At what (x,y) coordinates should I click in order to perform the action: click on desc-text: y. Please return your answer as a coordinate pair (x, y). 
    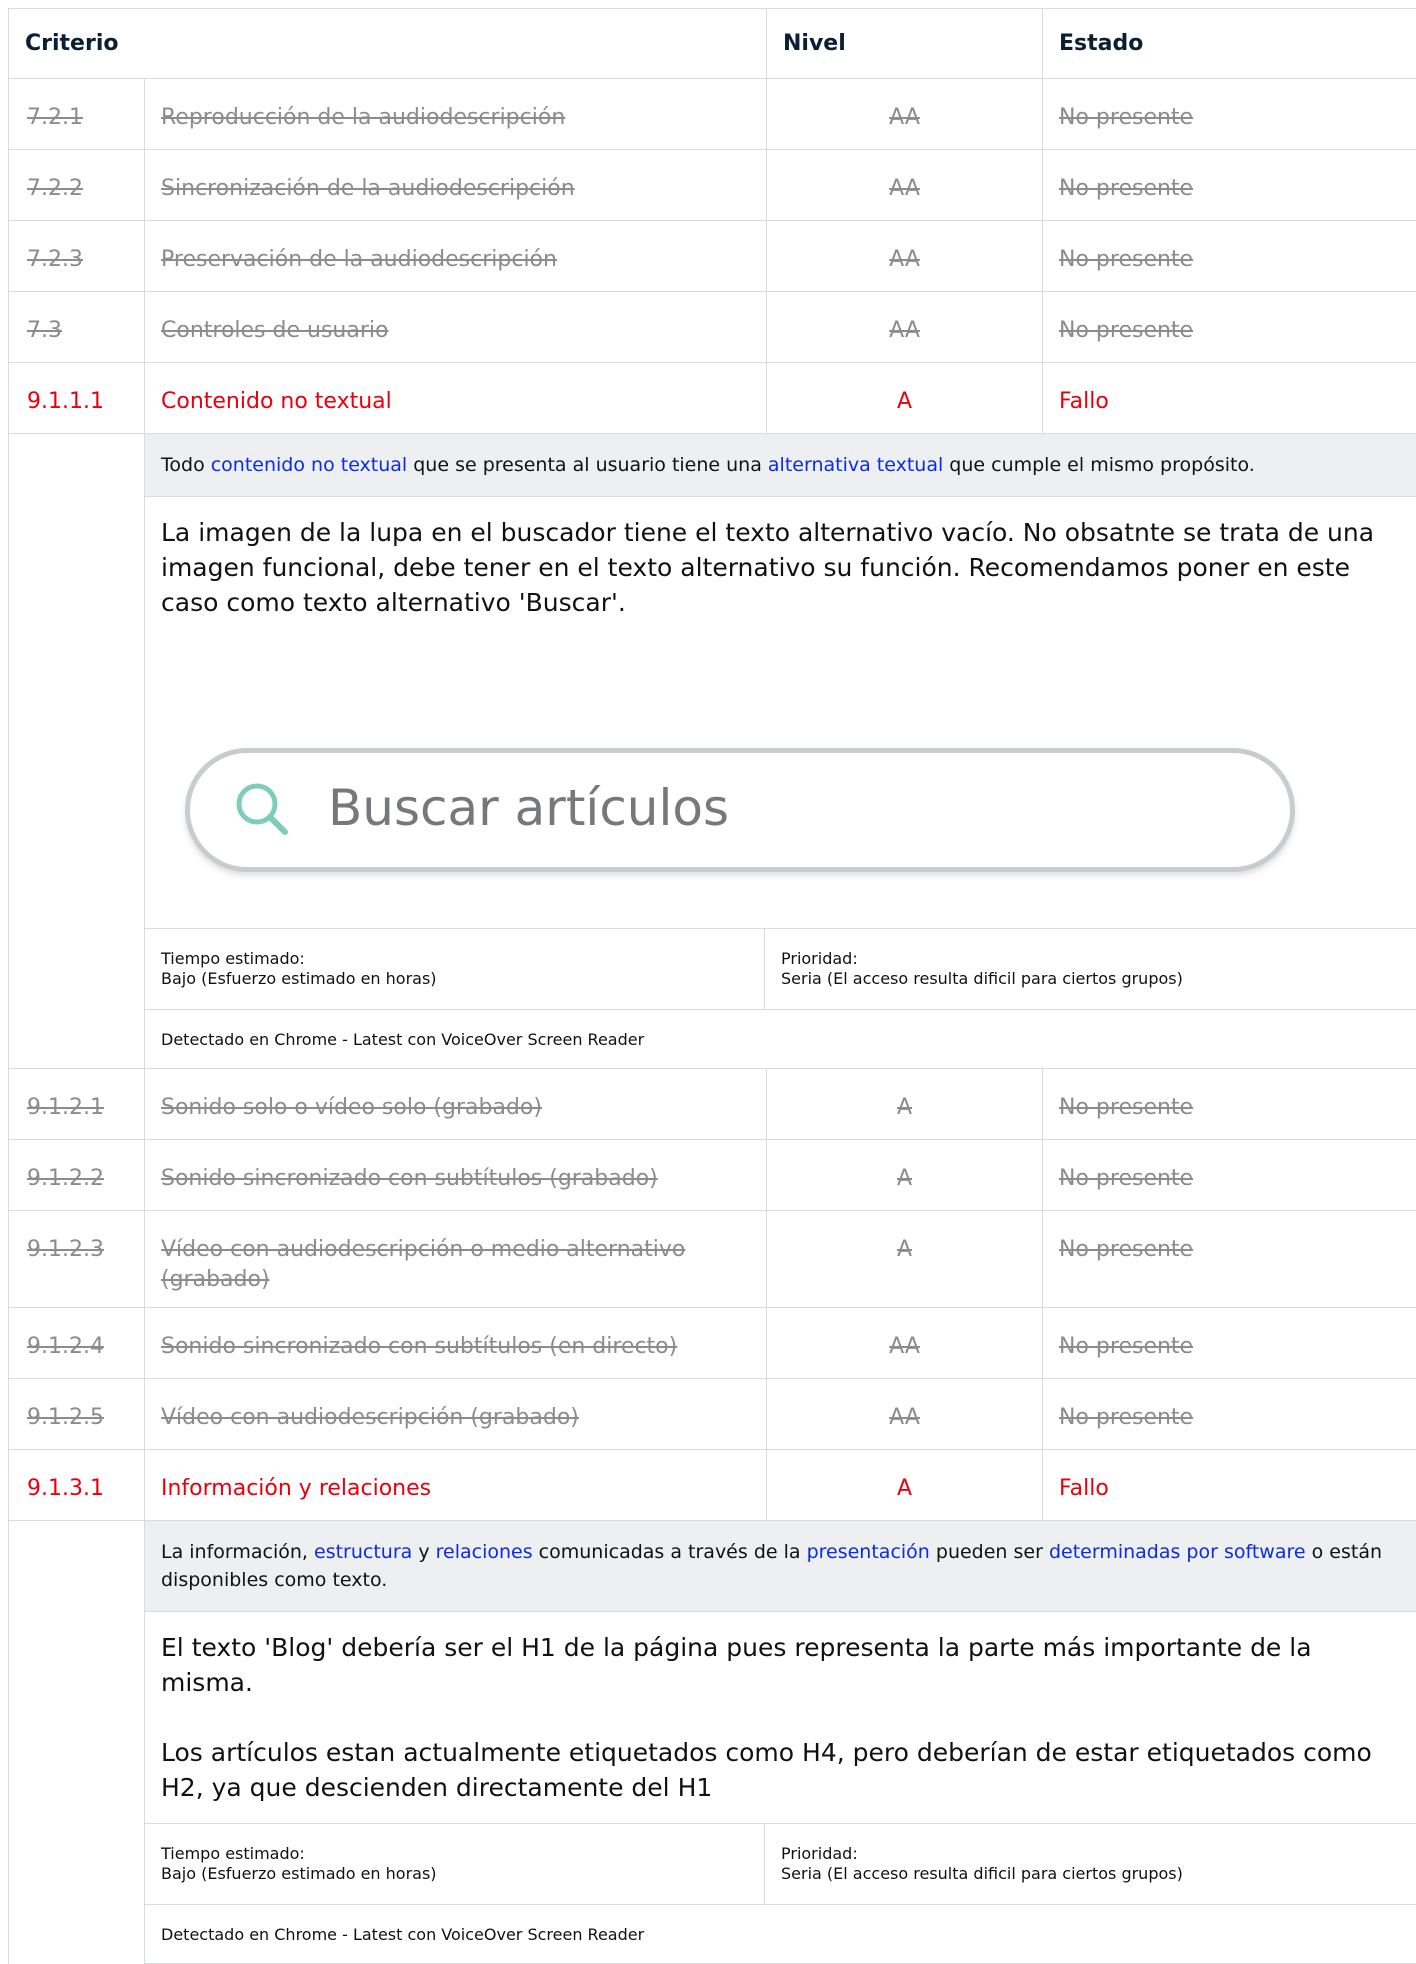
    Looking at the image, I should click on (423, 1552).